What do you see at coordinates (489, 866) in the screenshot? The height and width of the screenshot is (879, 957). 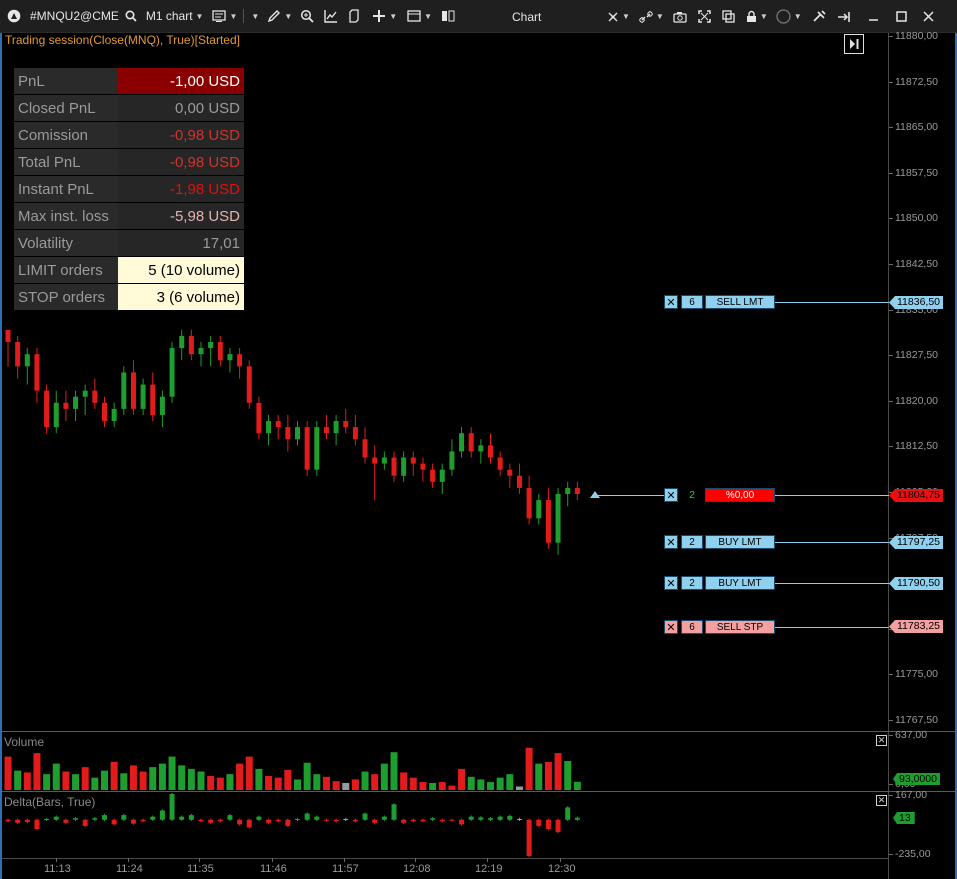 I see `time-axis-label: 12:19` at bounding box center [489, 866].